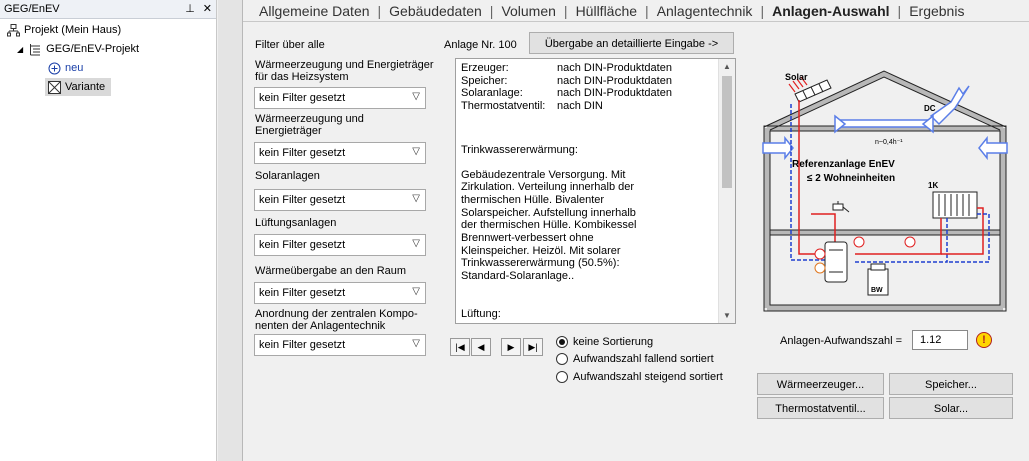 This screenshot has height=461, width=1029. Describe the element at coordinates (549, 225) in the screenshot. I see `description-line: der thermischen Hülle. Kombikessel` at that location.